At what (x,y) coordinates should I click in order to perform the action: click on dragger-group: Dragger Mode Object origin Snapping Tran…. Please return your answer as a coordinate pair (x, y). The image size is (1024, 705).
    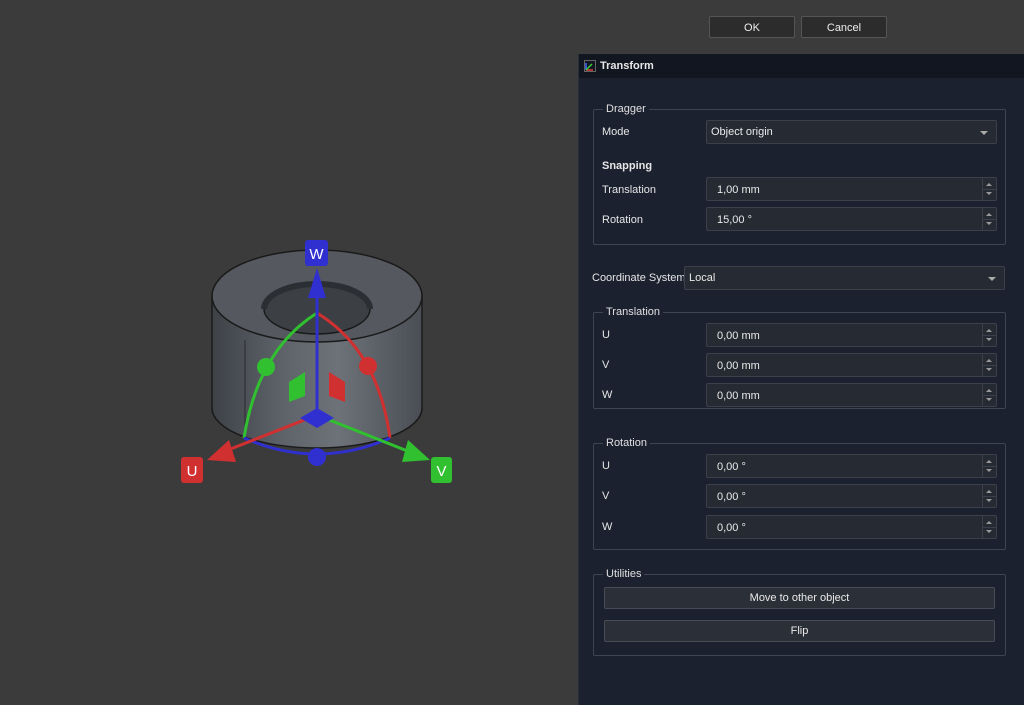
    Looking at the image, I should click on (799, 174).